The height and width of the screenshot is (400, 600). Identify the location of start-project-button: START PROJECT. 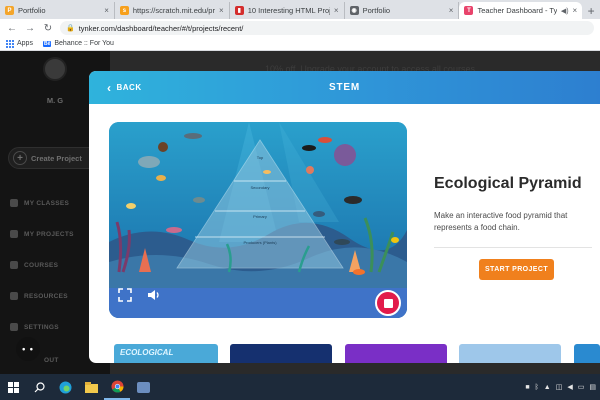
(516, 269).